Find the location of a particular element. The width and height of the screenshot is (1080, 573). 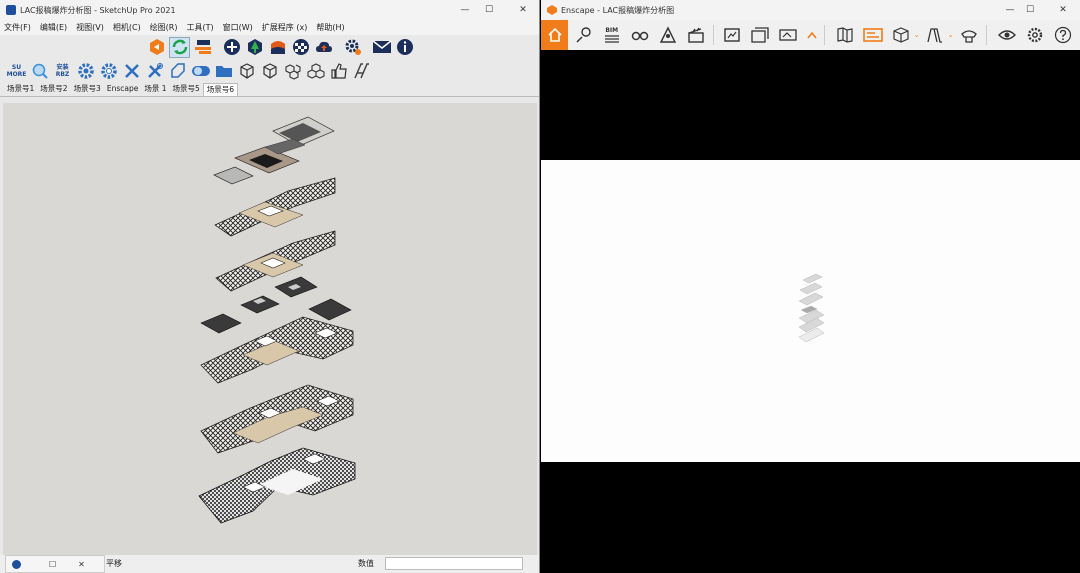

info-icon is located at coordinates (404, 47).